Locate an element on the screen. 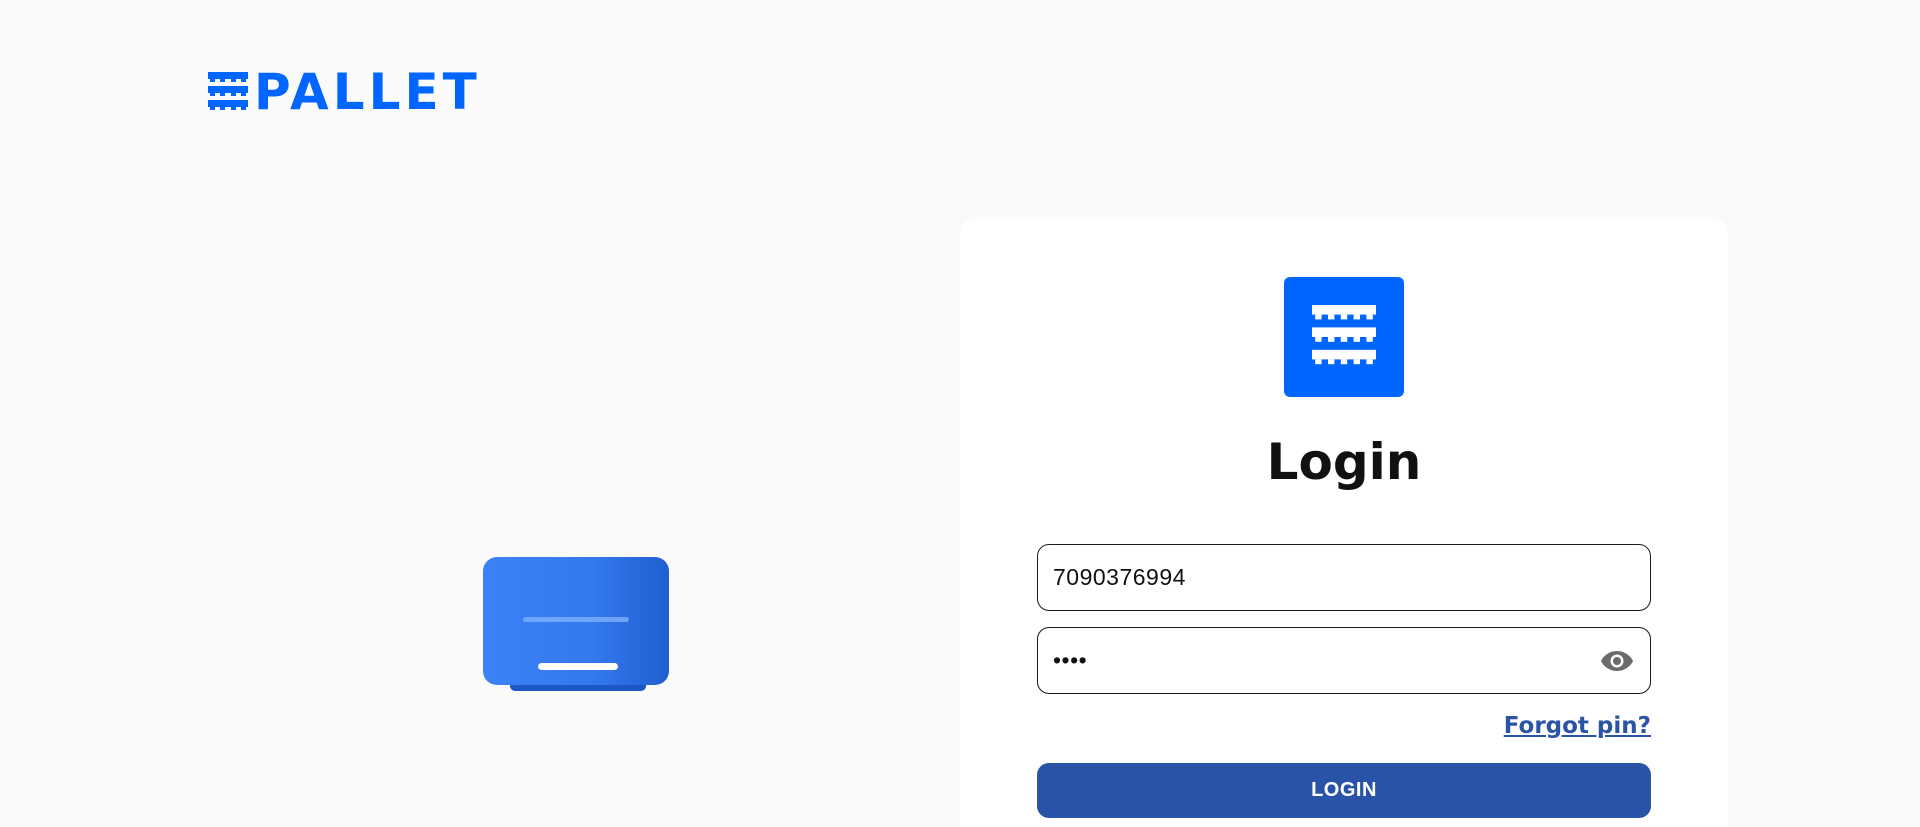 Image resolution: width=1920 pixels, height=827 pixels. app-logo-icon is located at coordinates (1344, 337).